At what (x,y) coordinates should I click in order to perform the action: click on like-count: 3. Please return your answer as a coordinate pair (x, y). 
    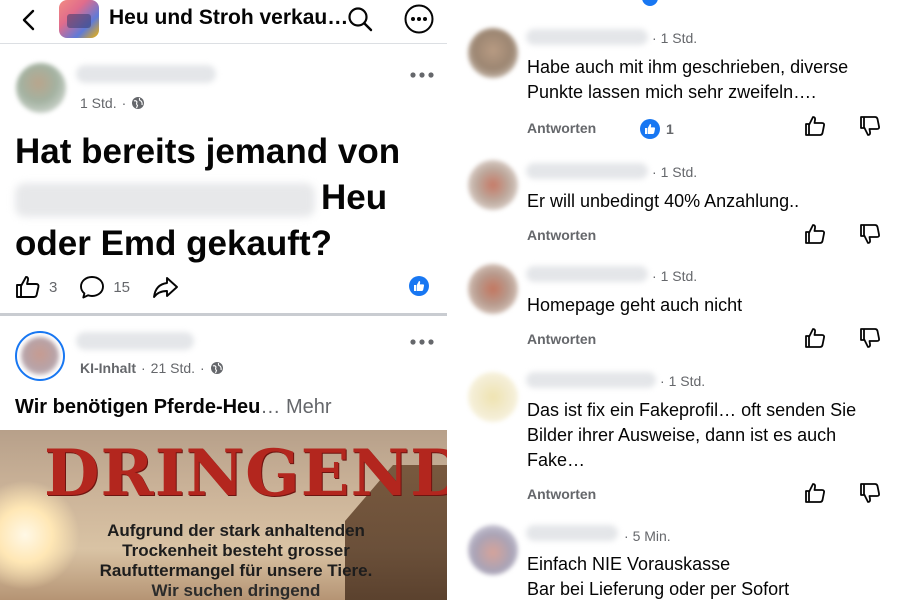
    Looking at the image, I should click on (53, 287).